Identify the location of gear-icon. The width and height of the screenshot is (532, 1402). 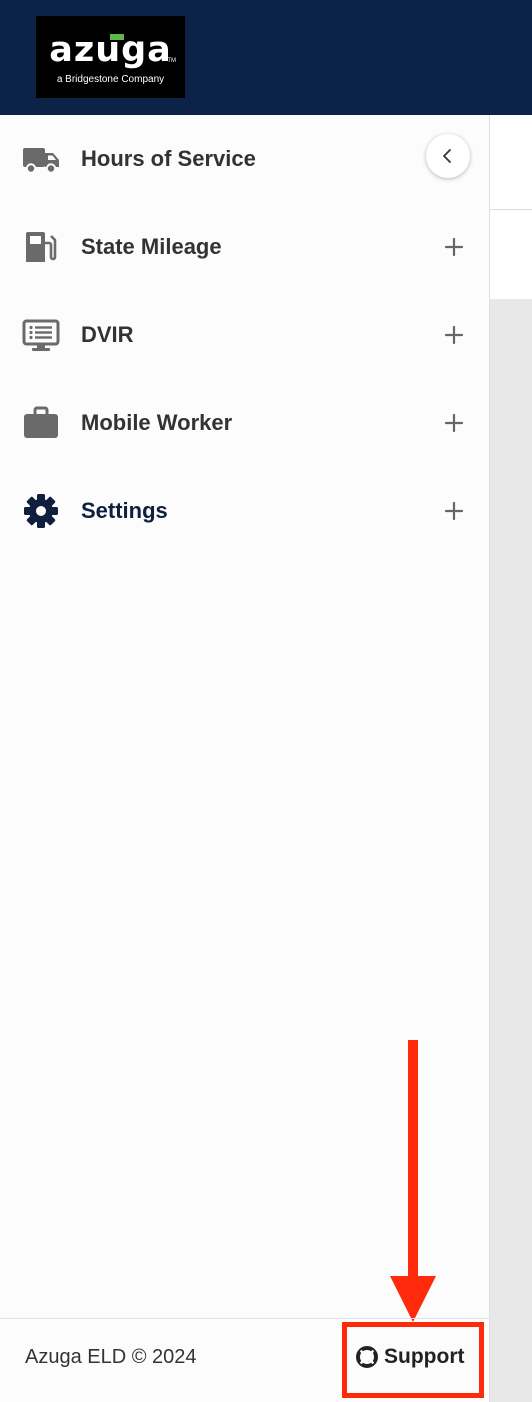
(41, 511).